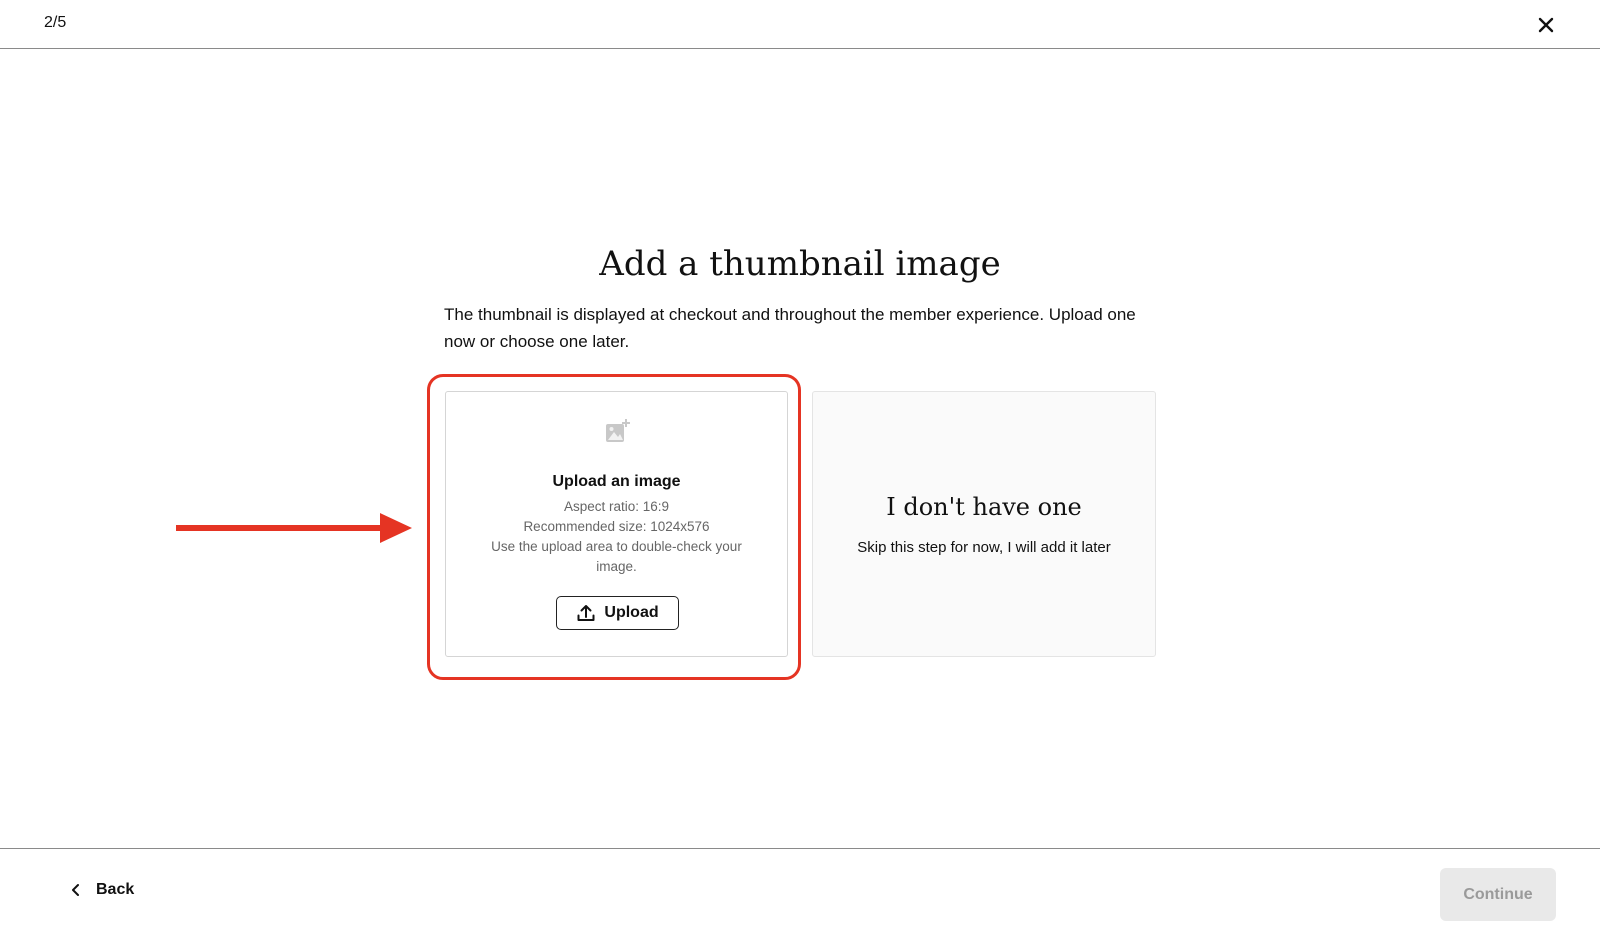 This screenshot has height=938, width=1600. Describe the element at coordinates (294, 528) in the screenshot. I see `annotation-arrow-icon` at that location.